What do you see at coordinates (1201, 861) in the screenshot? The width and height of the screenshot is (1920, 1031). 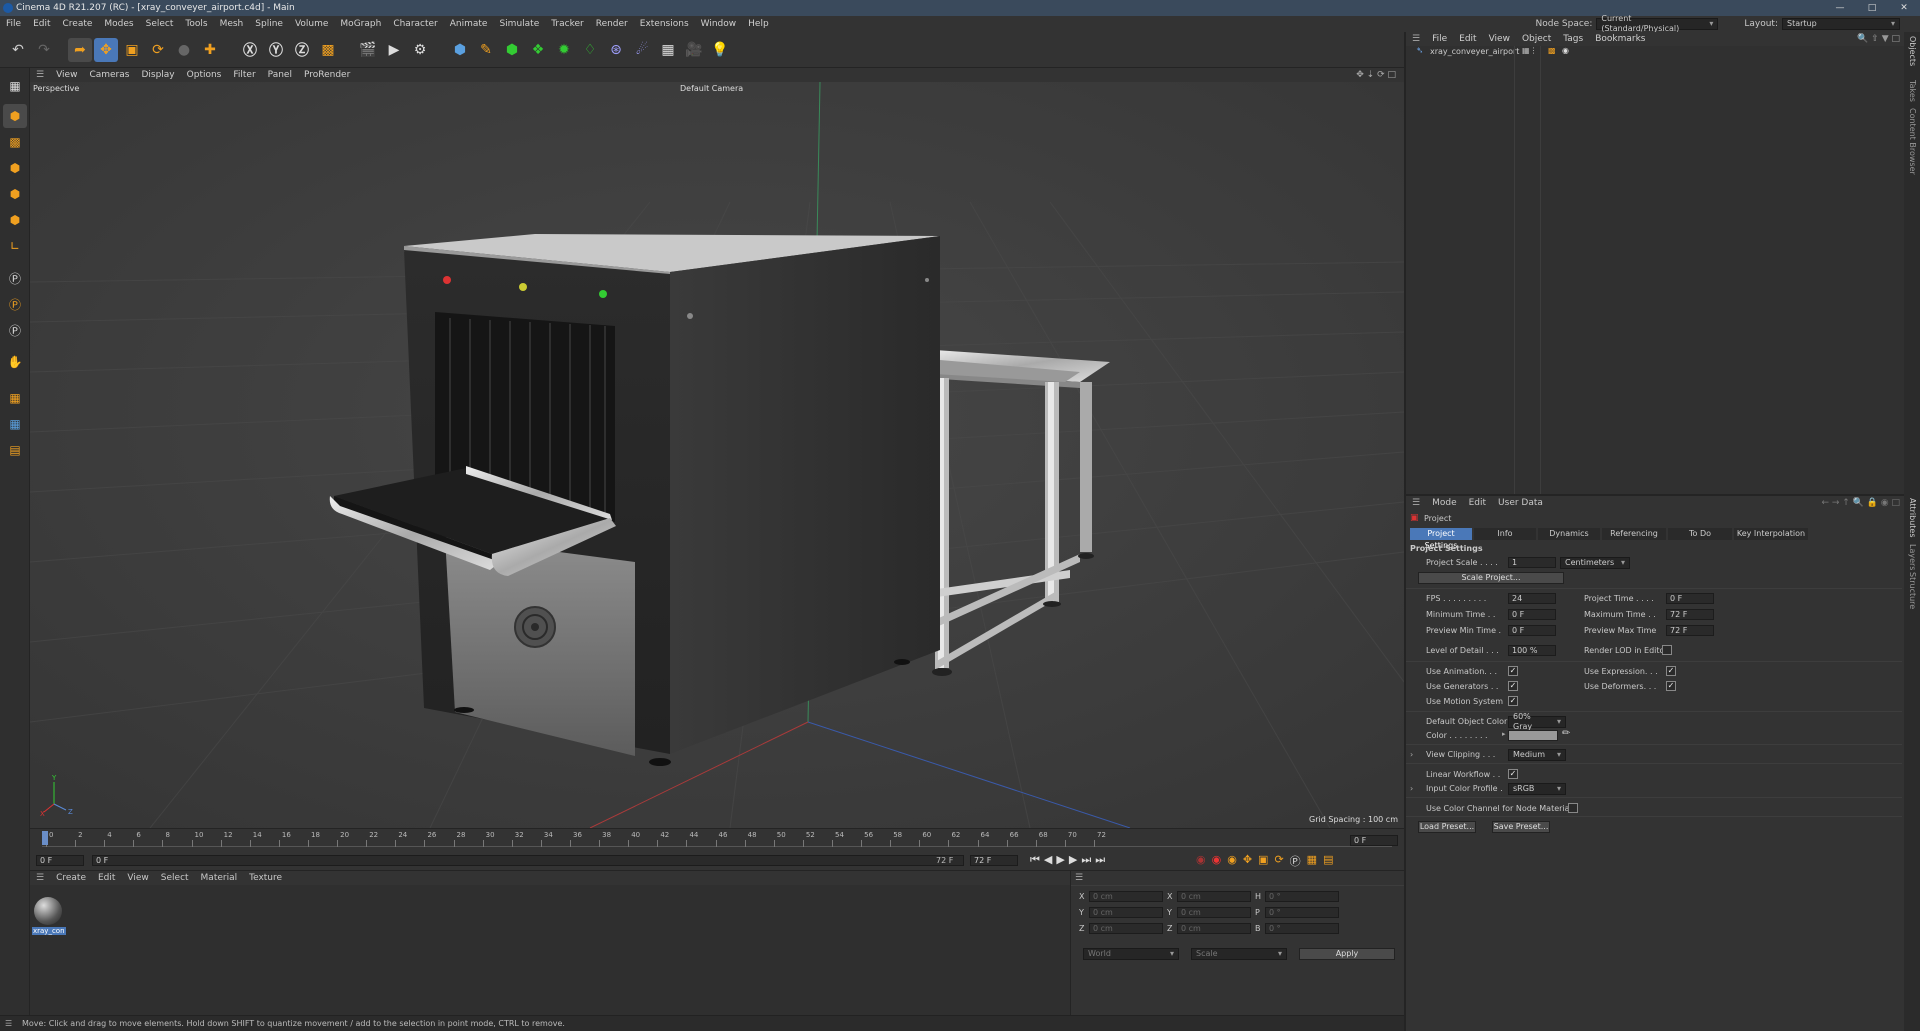 I see `record-disabled-icon: ◉` at bounding box center [1201, 861].